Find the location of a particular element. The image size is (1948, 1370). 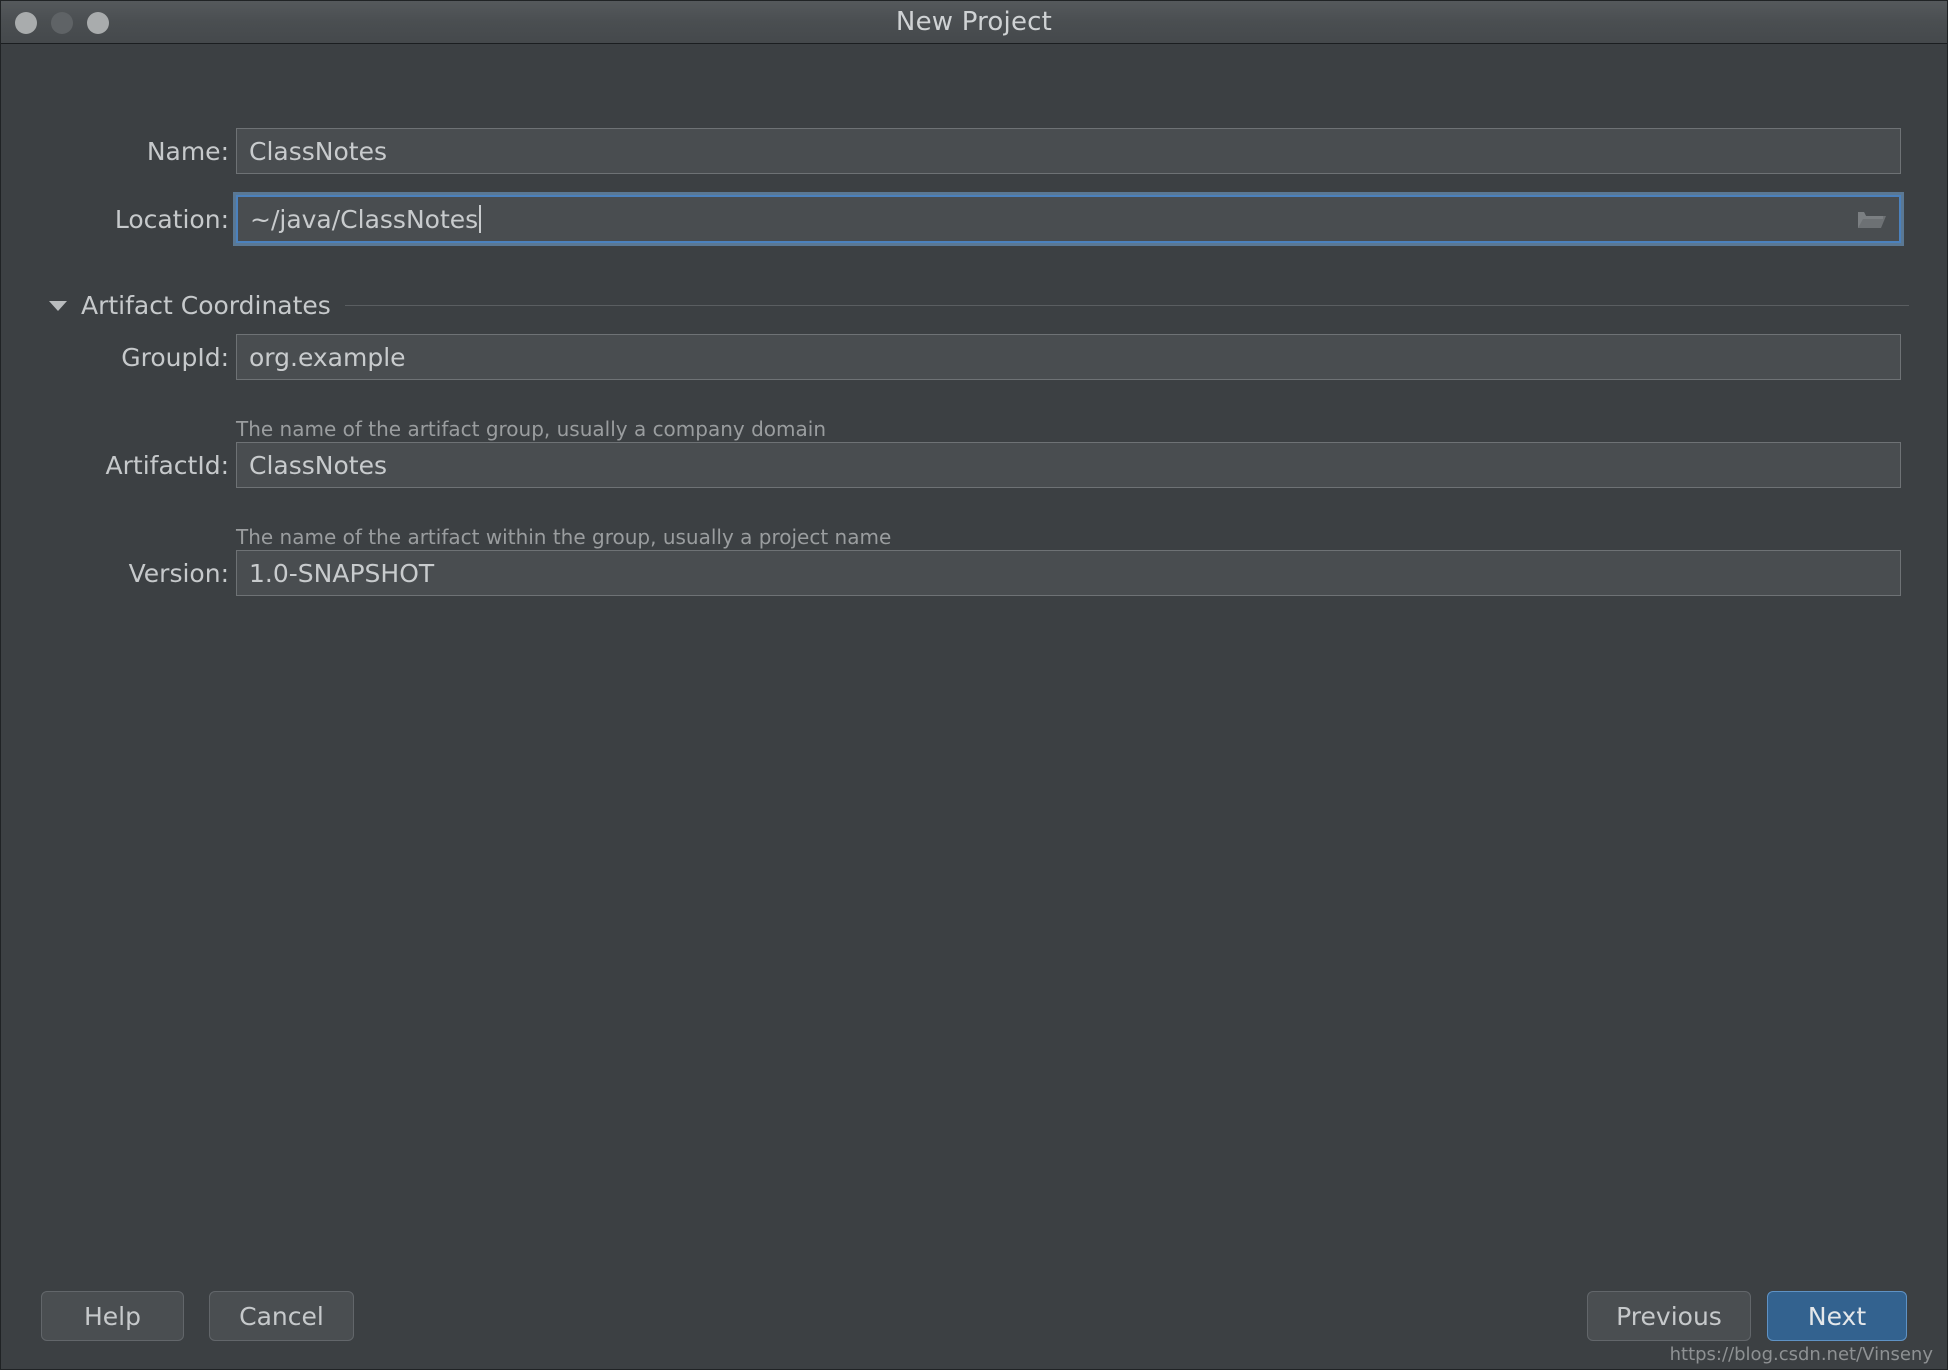

location-row: Location: ~/java/ClassNotes is located at coordinates (976, 219).